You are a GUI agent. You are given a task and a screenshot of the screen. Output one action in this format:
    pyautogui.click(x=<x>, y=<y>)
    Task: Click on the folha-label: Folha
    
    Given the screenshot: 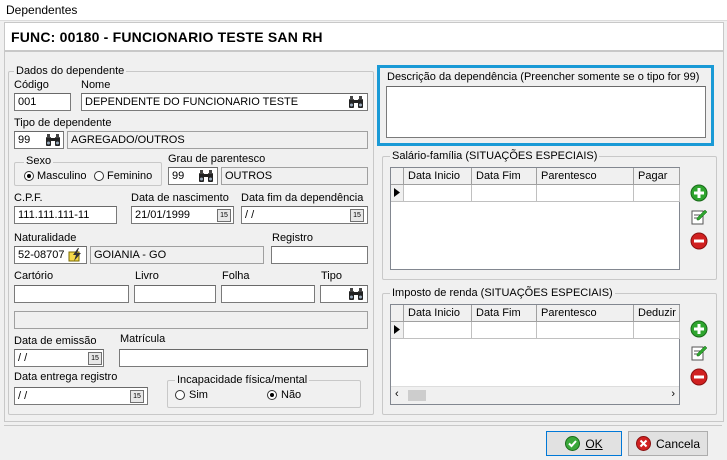 What is the action you would take?
    pyautogui.click(x=236, y=276)
    